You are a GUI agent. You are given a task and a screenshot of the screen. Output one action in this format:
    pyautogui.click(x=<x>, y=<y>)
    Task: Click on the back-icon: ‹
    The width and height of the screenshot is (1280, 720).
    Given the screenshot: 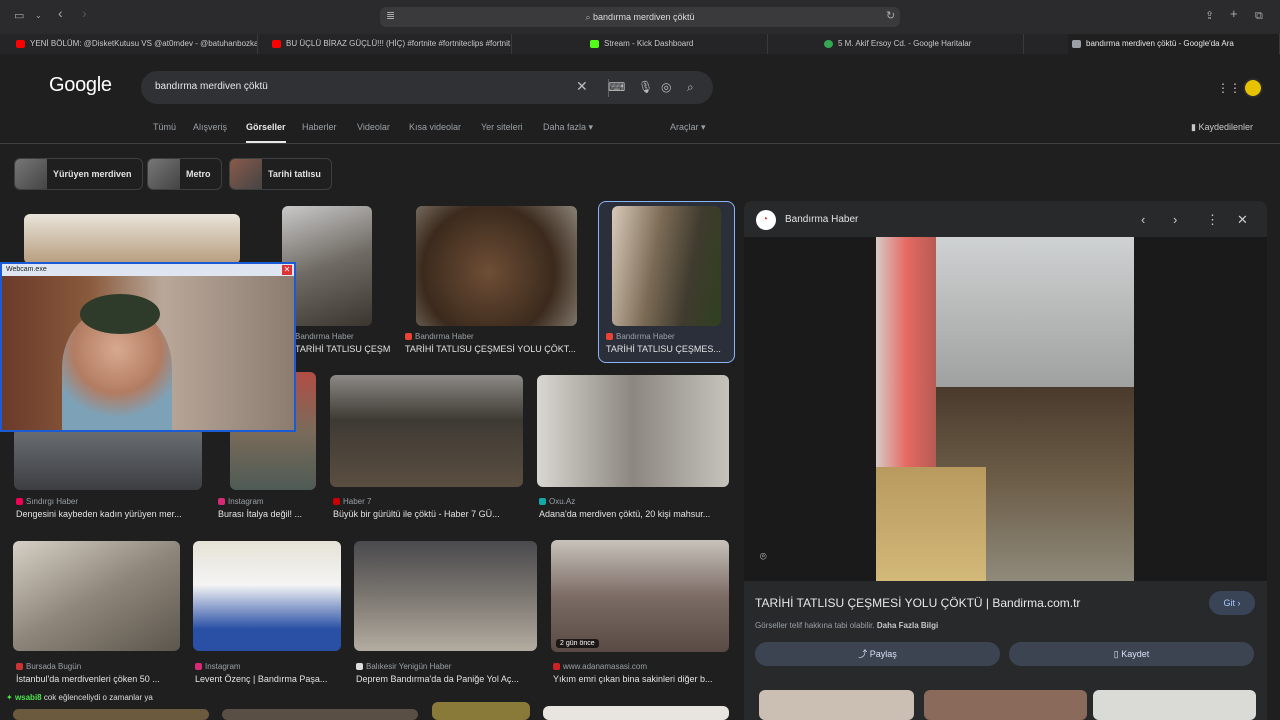 What is the action you would take?
    pyautogui.click(x=60, y=13)
    